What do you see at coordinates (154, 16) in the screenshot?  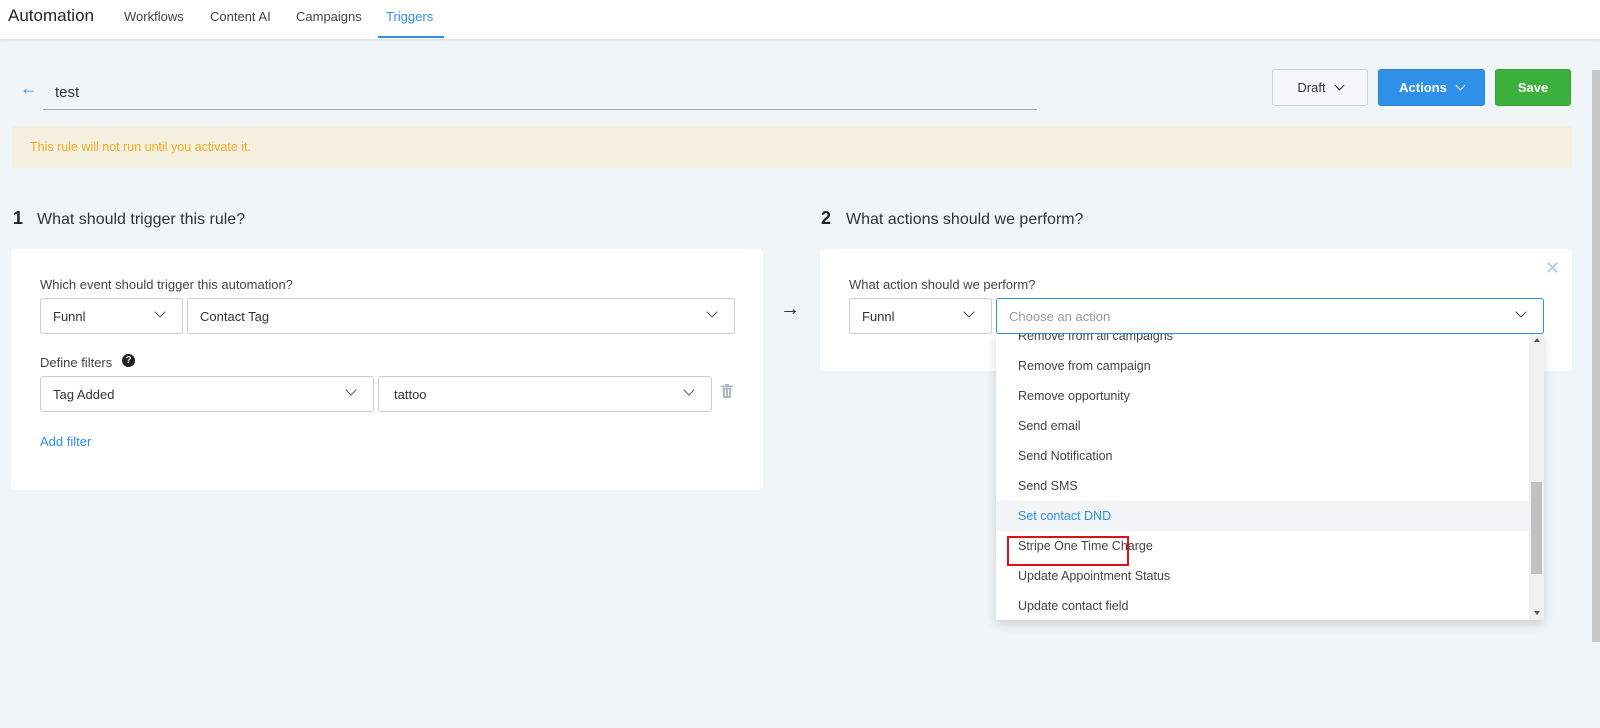 I see `tab-workflows: Workflows` at bounding box center [154, 16].